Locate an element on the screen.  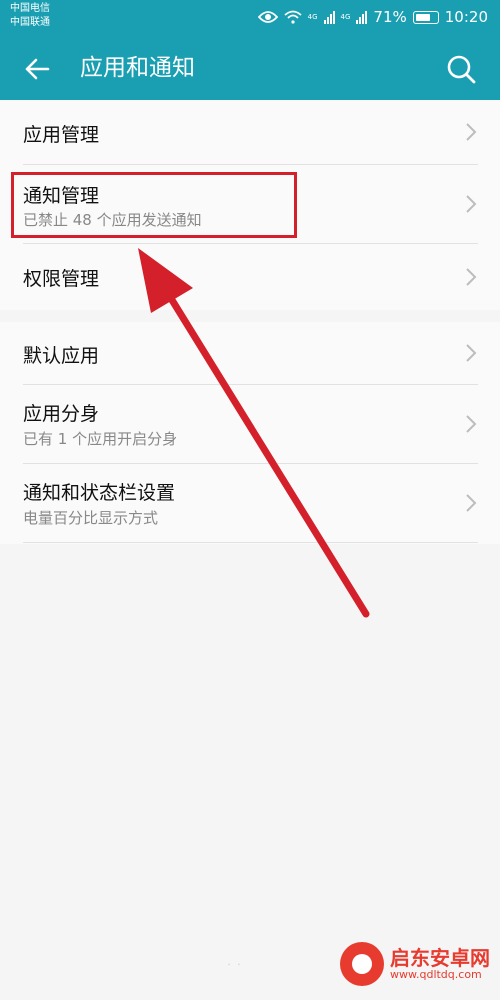
back-arrow-icon is located at coordinates (37, 69).